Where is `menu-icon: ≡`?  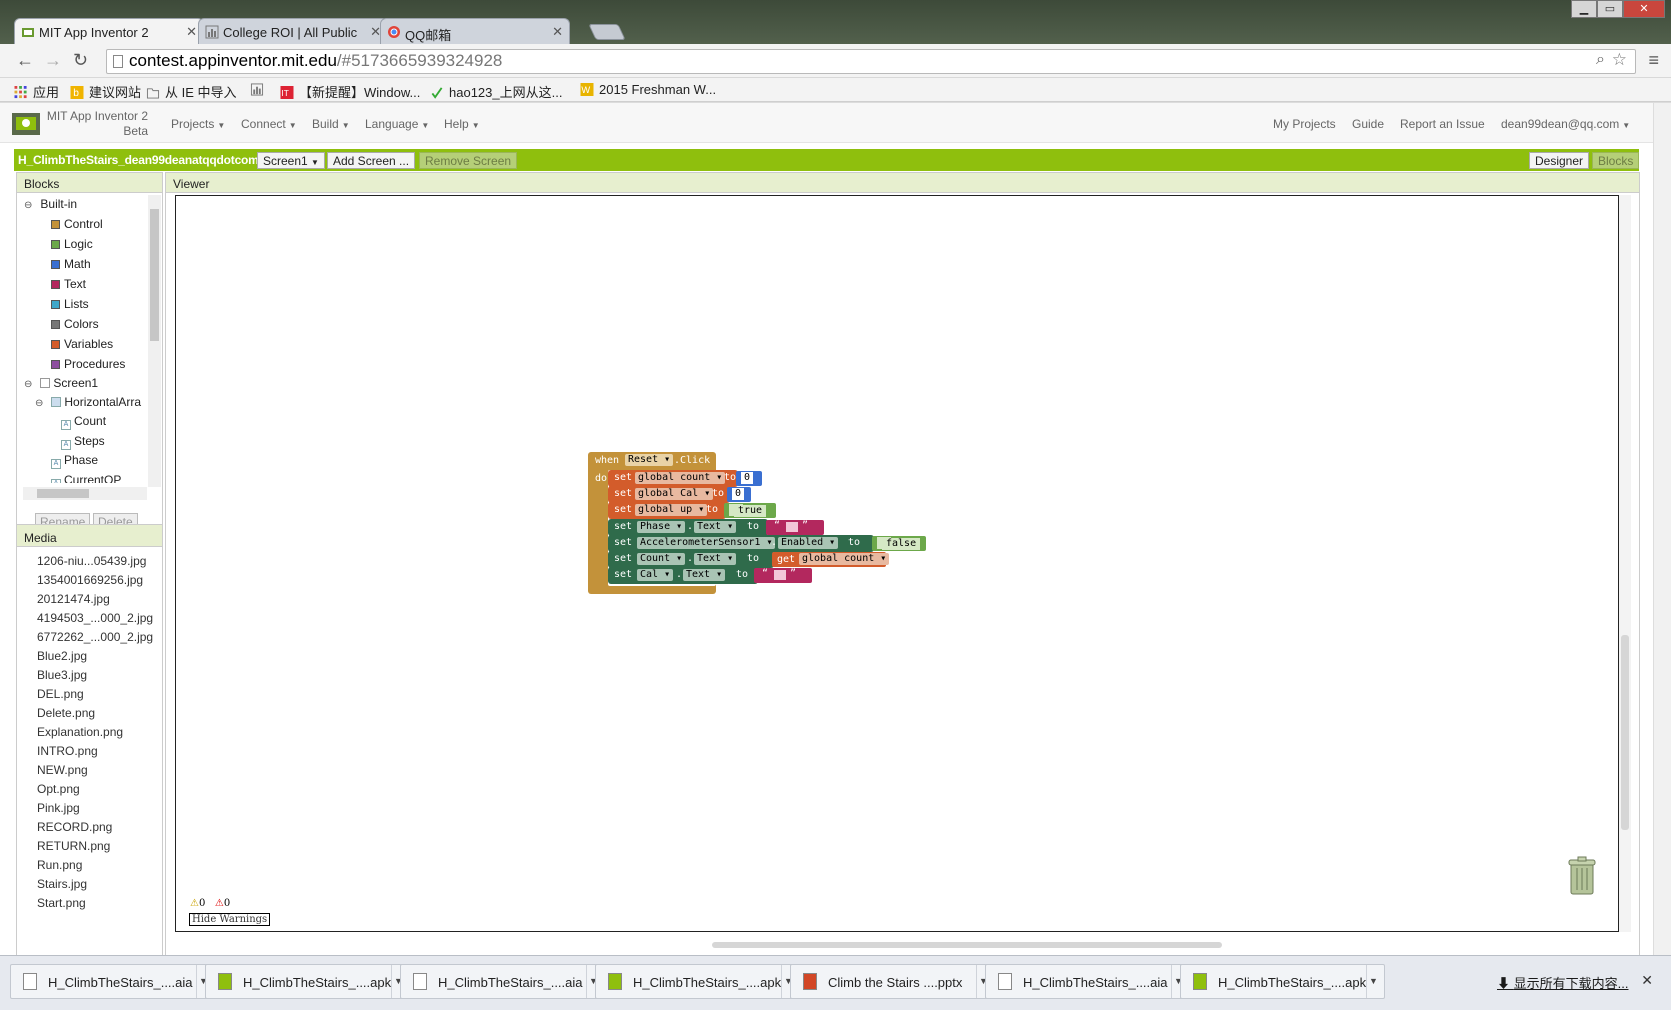
menu-icon: ≡ is located at coordinates (1653, 60).